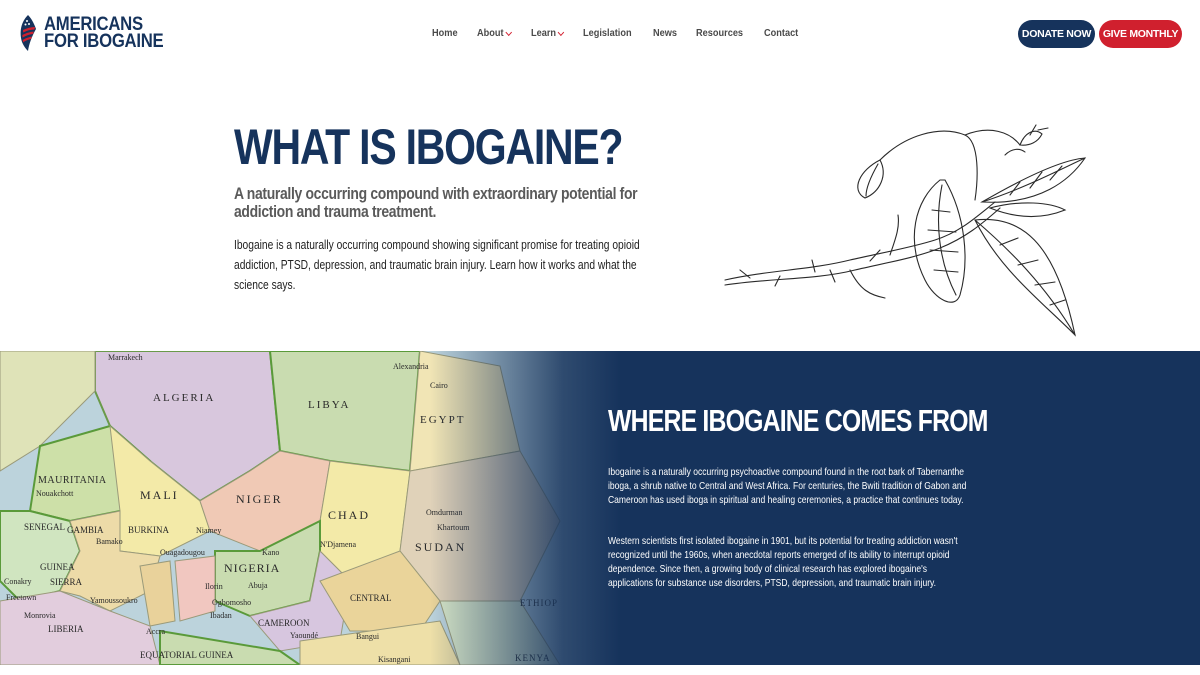 The height and width of the screenshot is (675, 1200). What do you see at coordinates (270, 552) in the screenshot?
I see `map-city-kano: Kano` at bounding box center [270, 552].